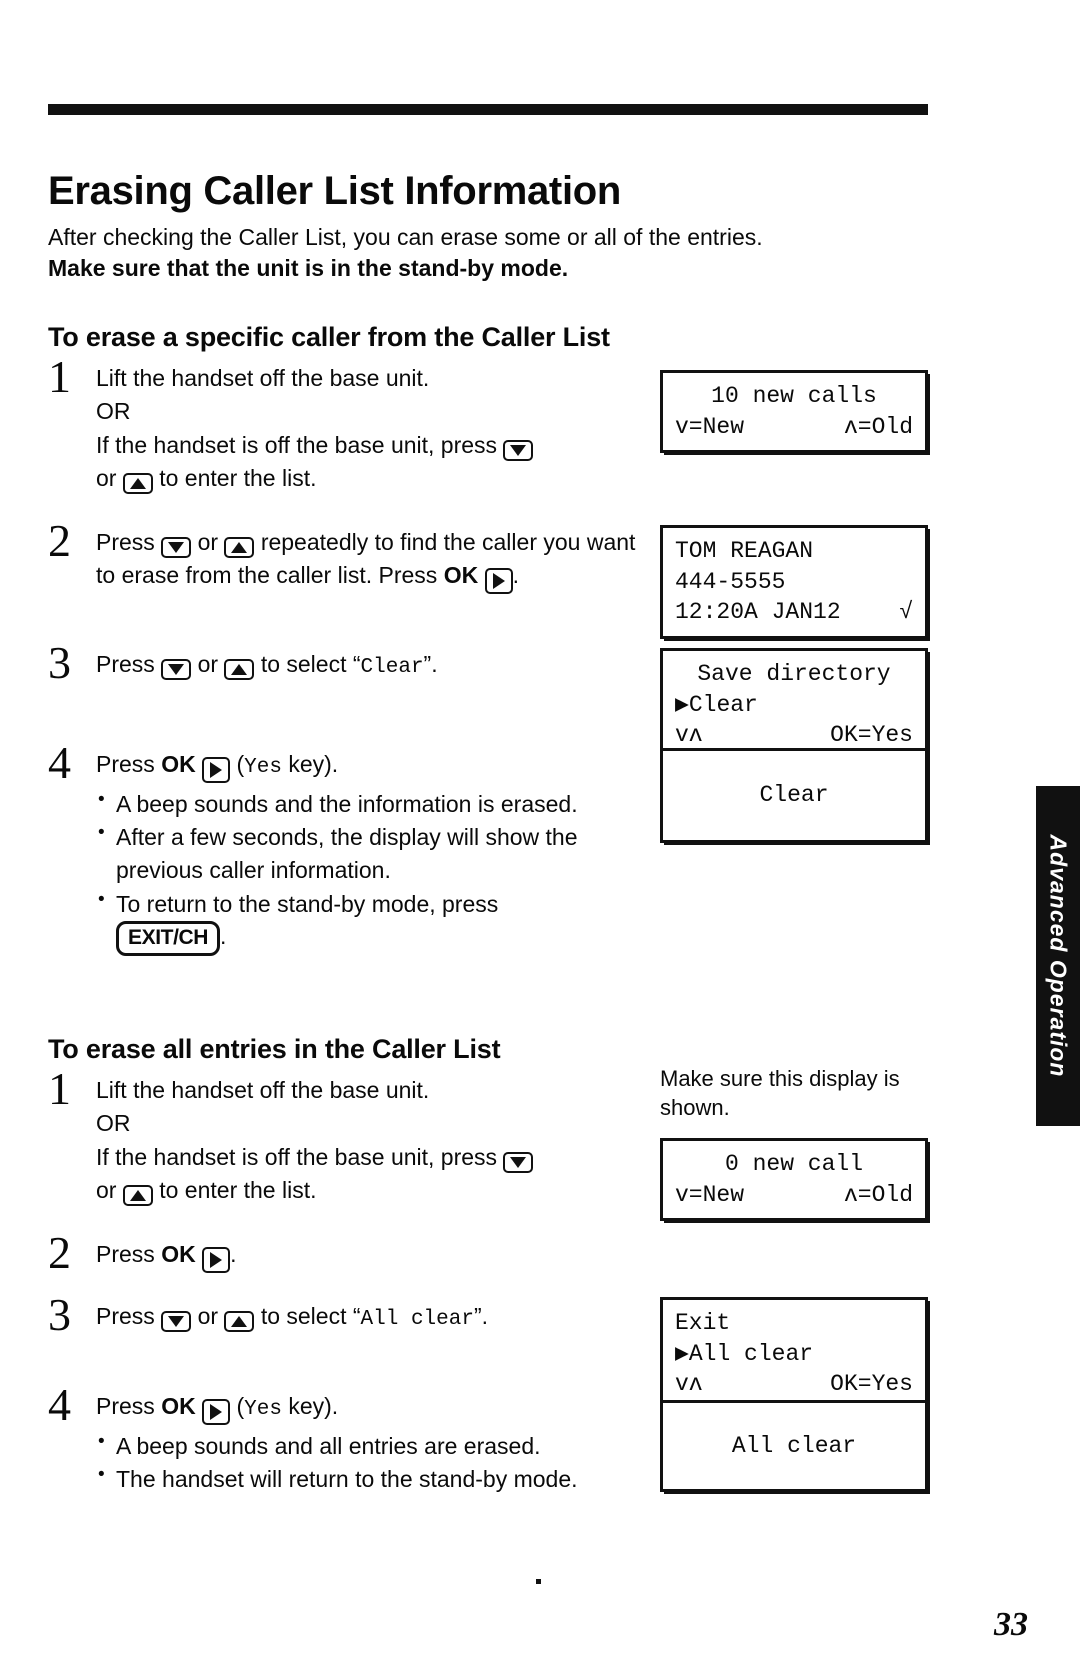  Describe the element at coordinates (59, 762) in the screenshot. I see `step-number: 4` at that location.